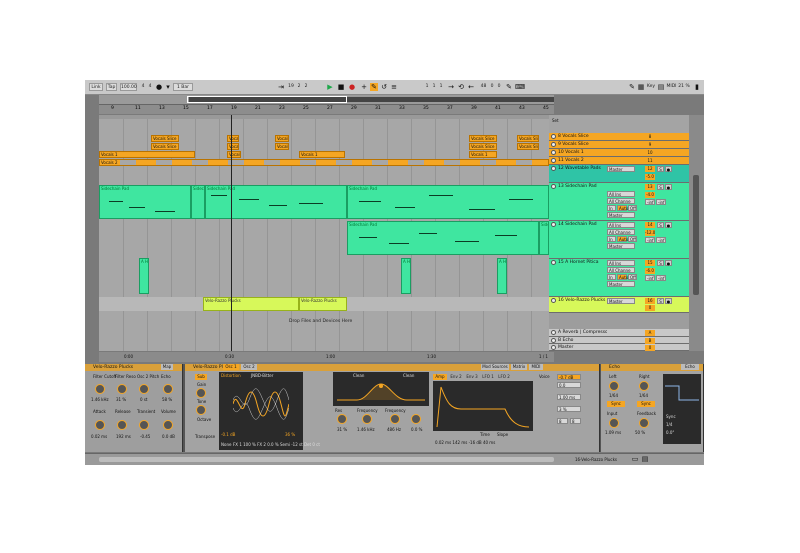 The image size is (800, 553). Describe the element at coordinates (650, 153) in the screenshot. I see `track-number: 10` at that location.